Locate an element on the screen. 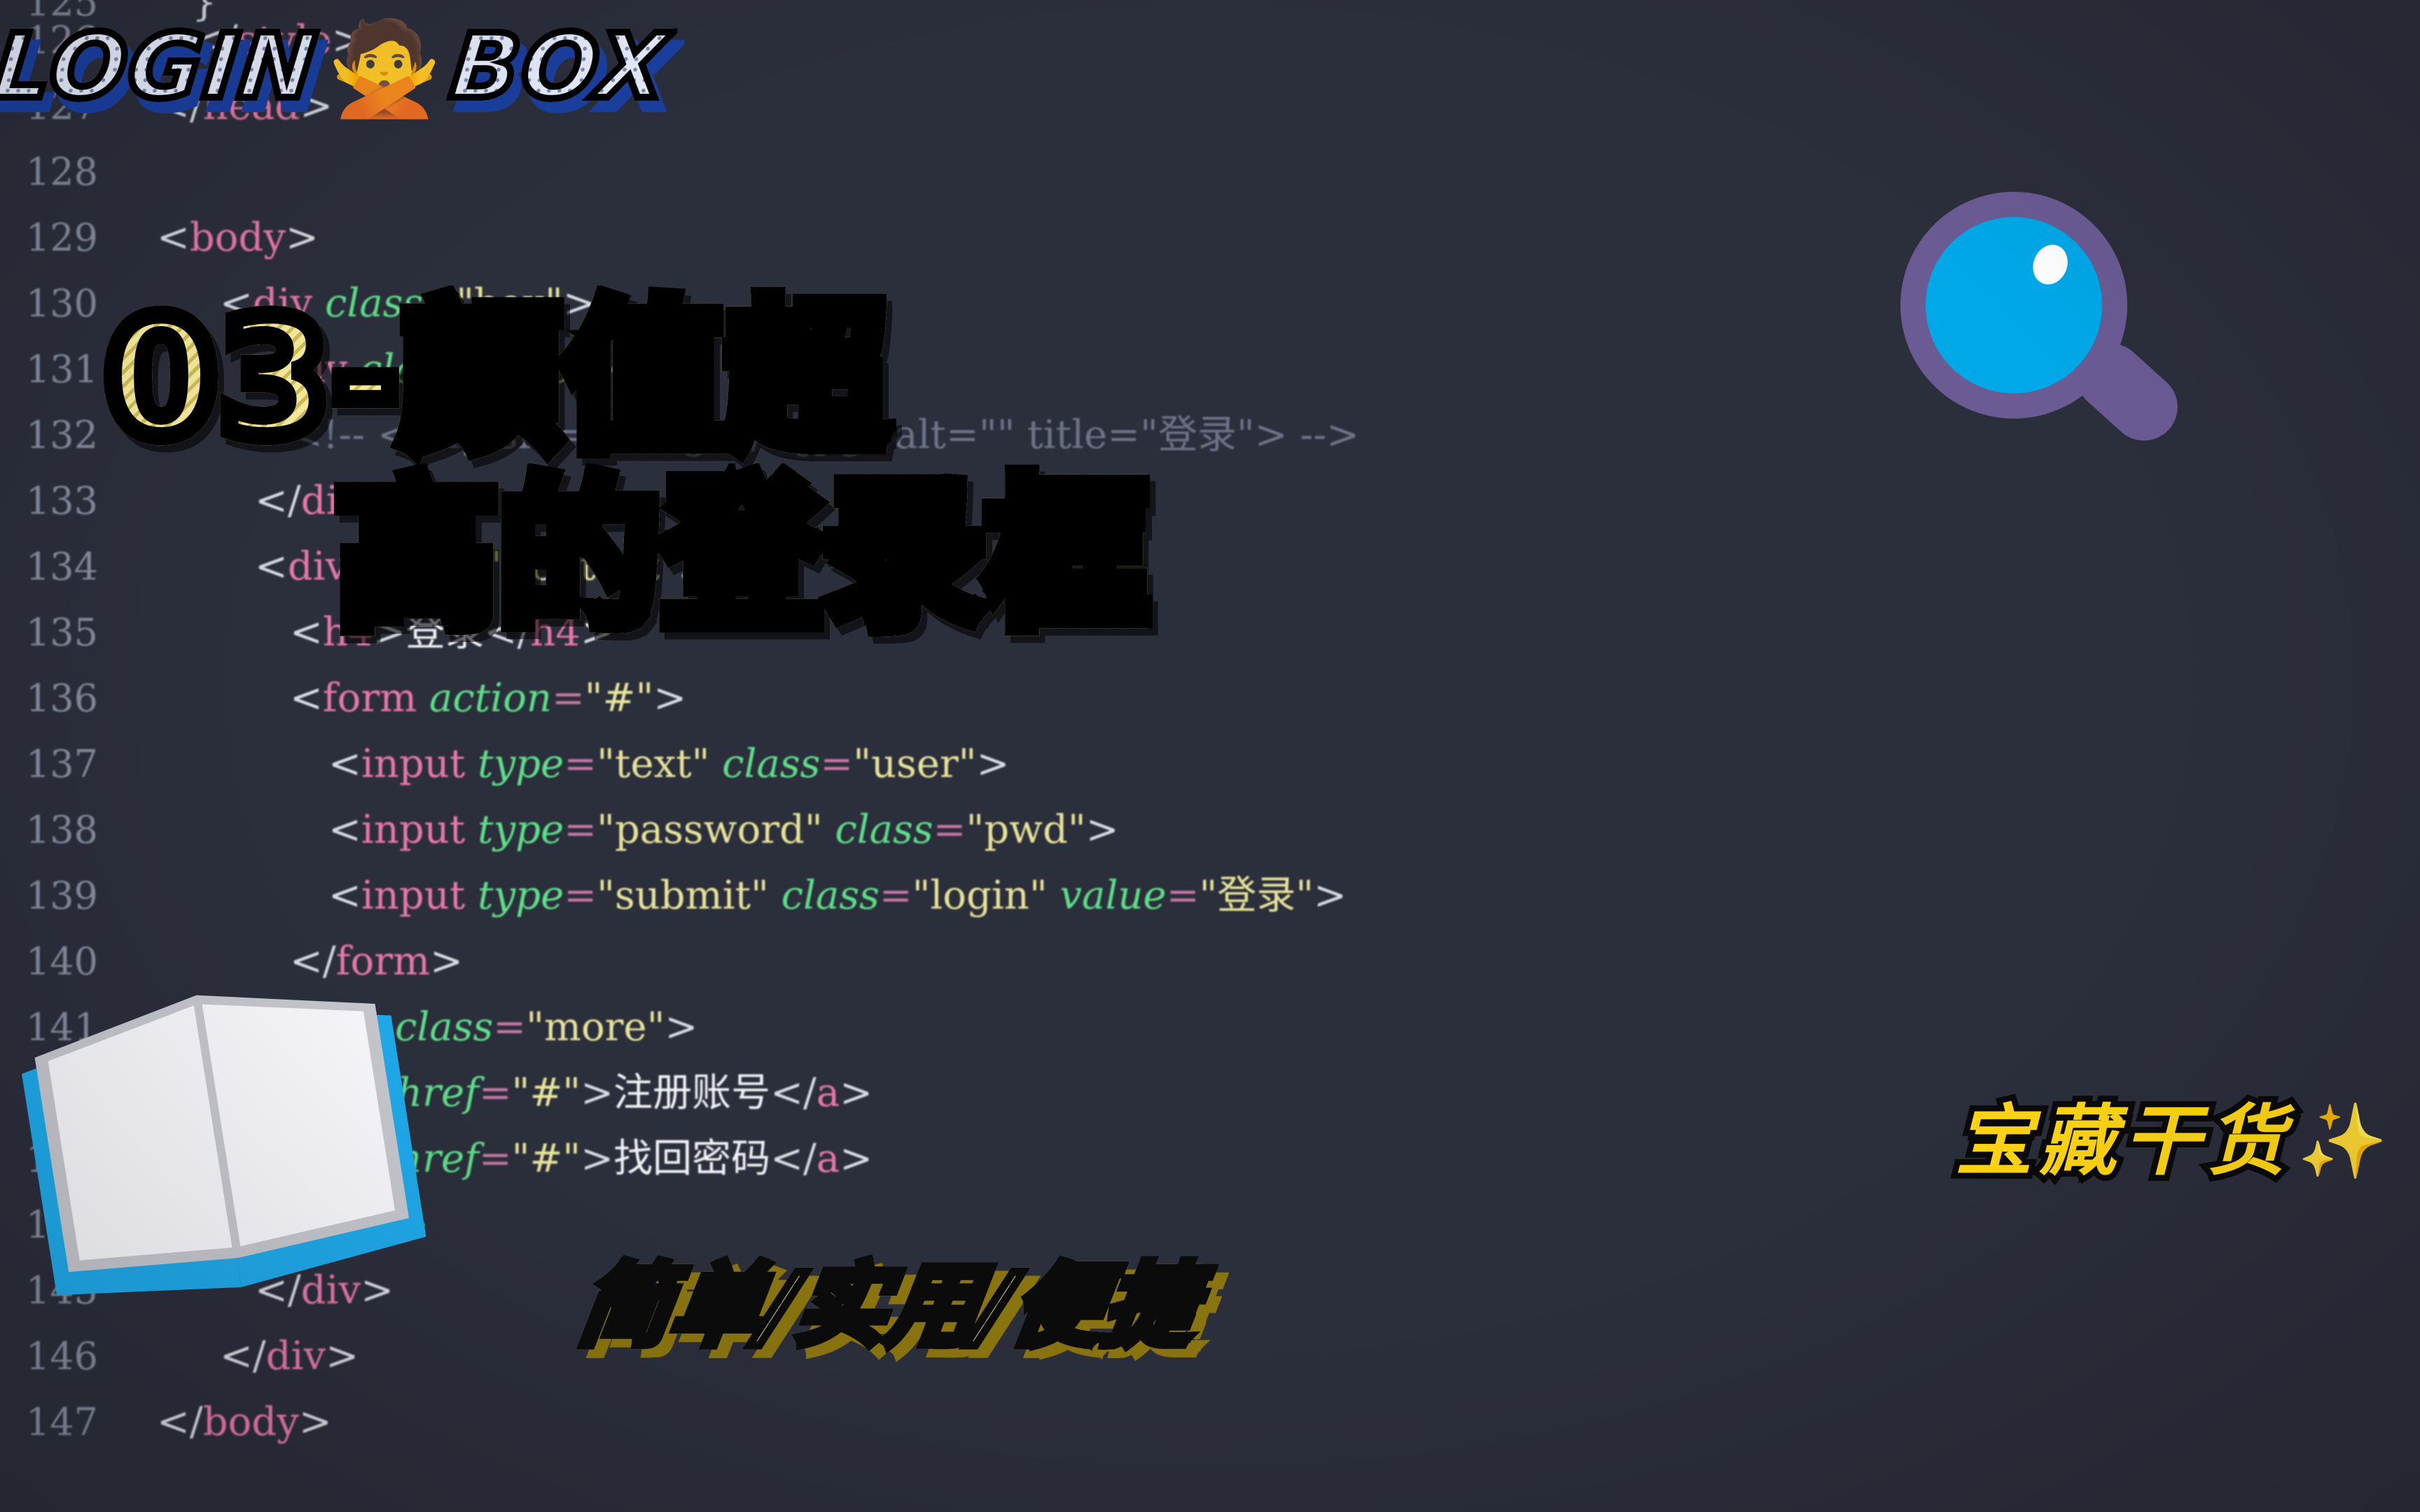 The width and height of the screenshot is (2420, 1512). login-box-headline: LOGIN 🙅 BOX is located at coordinates (338, 66).